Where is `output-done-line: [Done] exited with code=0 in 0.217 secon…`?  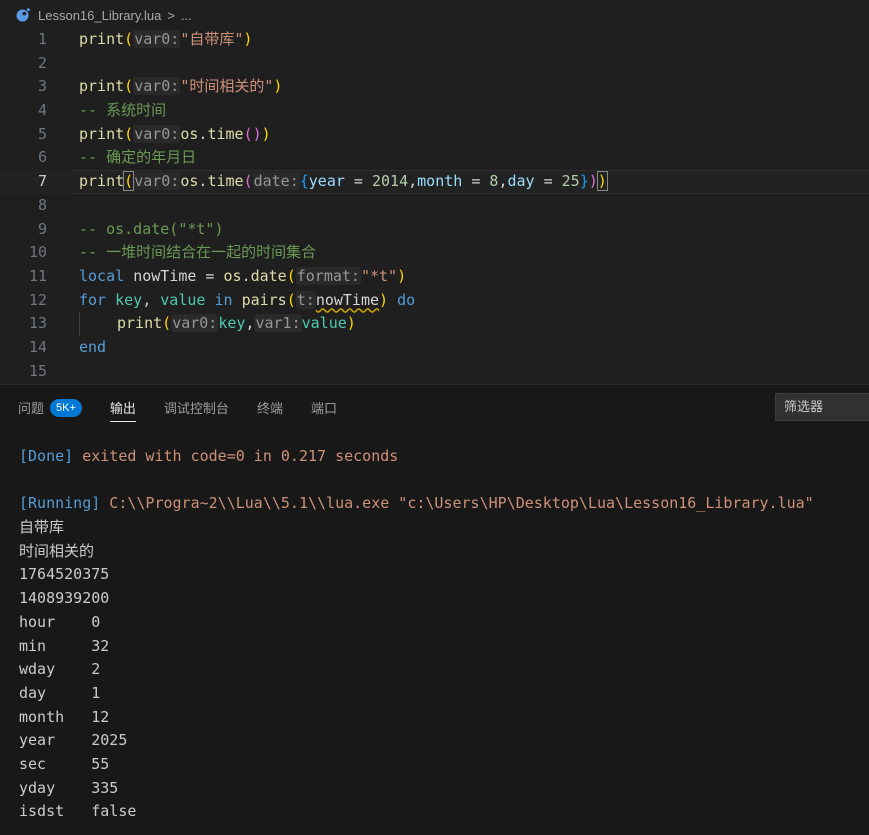 output-done-line: [Done] exited with code=0 in 0.217 secon… is located at coordinates (209, 456).